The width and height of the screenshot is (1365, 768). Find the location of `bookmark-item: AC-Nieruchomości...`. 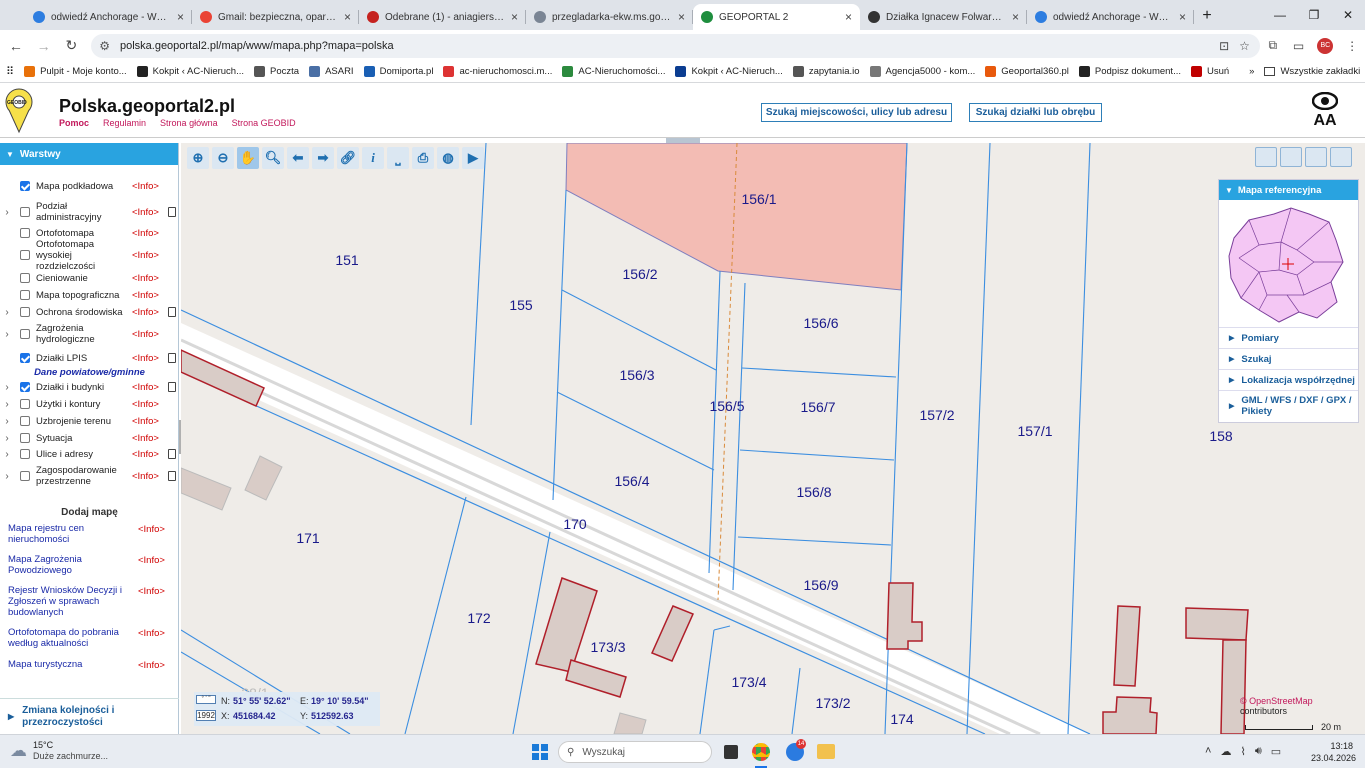

bookmark-item: AC-Nieruchomości... is located at coordinates (613, 71).